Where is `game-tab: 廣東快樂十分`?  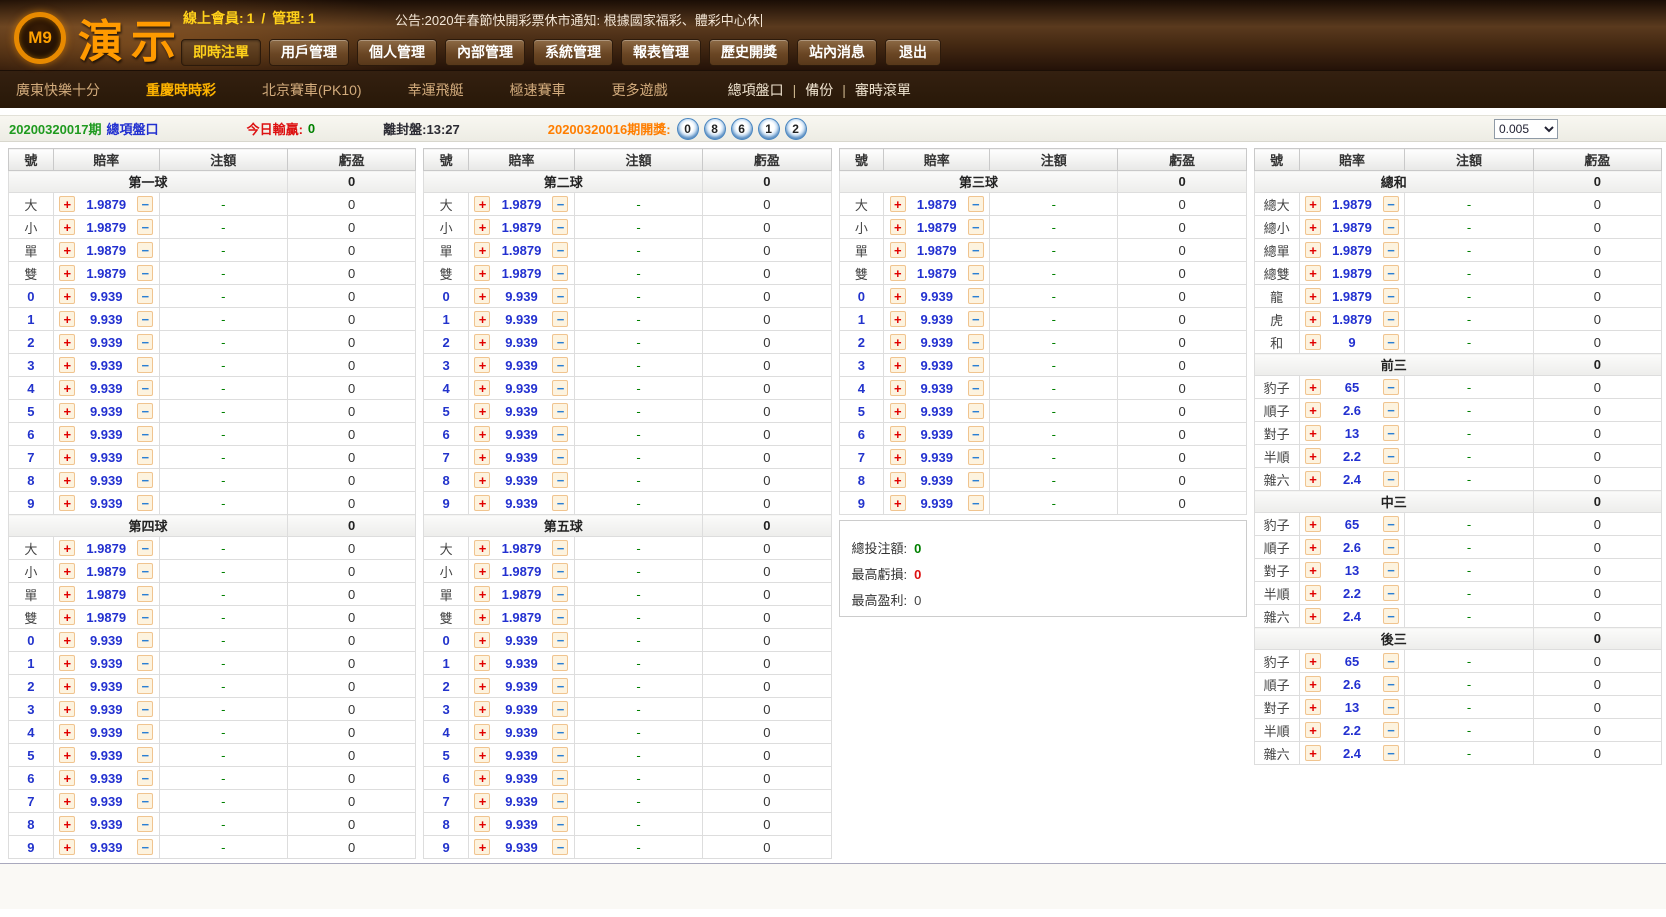 game-tab: 廣東快樂十分 is located at coordinates (58, 90).